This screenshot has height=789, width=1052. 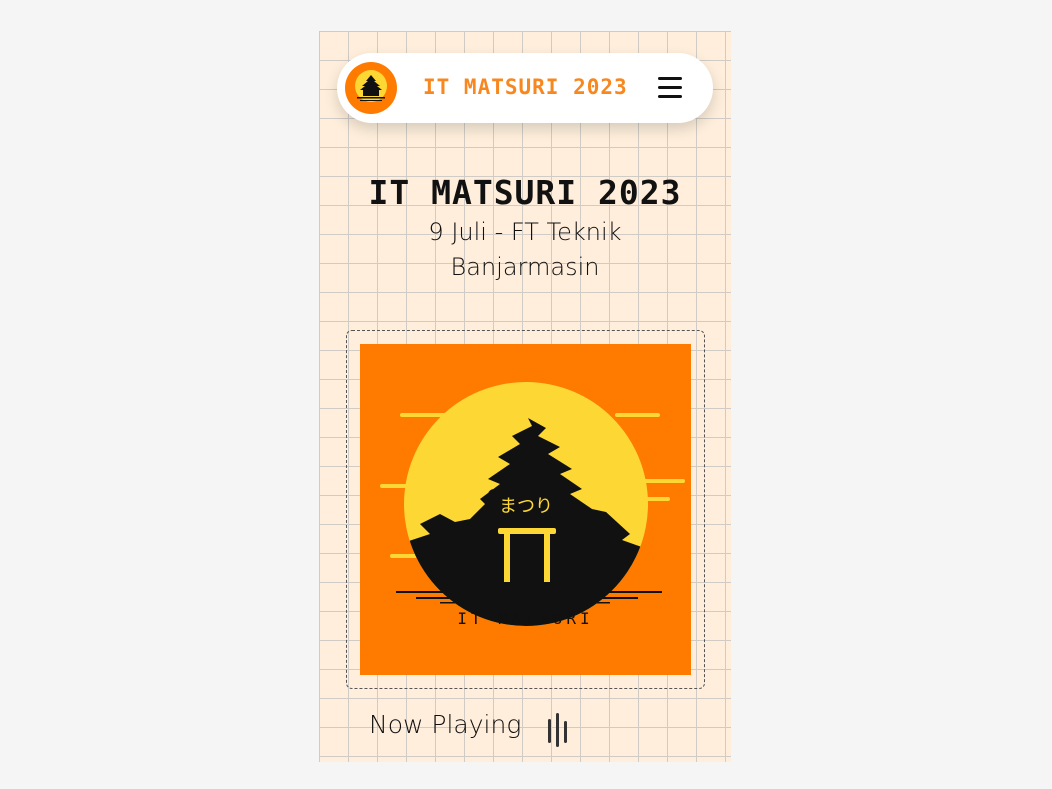 What do you see at coordinates (670, 88) in the screenshot?
I see `hamburger-menu-icon` at bounding box center [670, 88].